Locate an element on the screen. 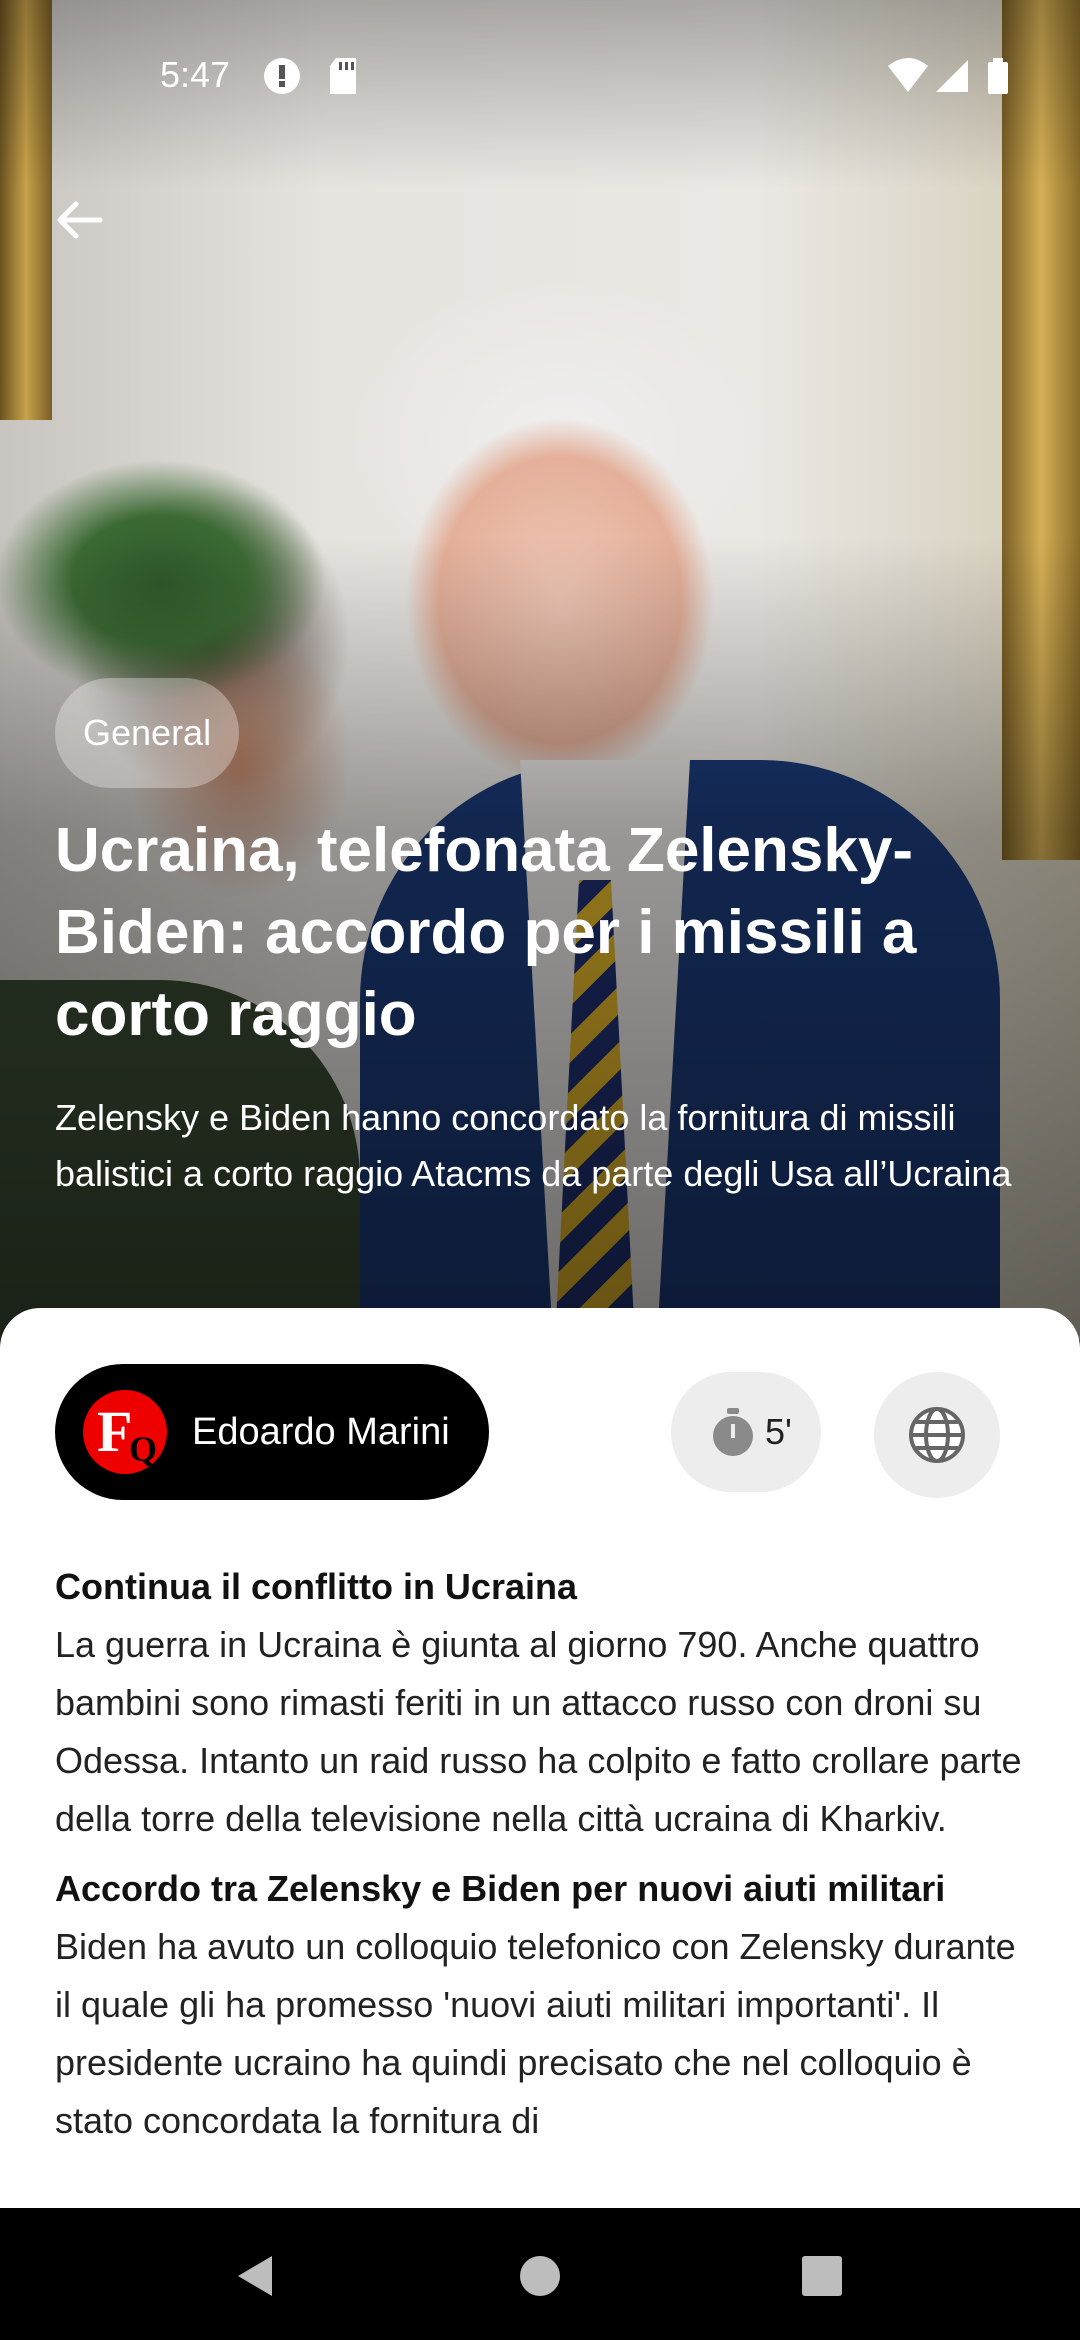 Image resolution: width=1080 pixels, height=2340 pixels. square-recents-icon is located at coordinates (822, 2276).